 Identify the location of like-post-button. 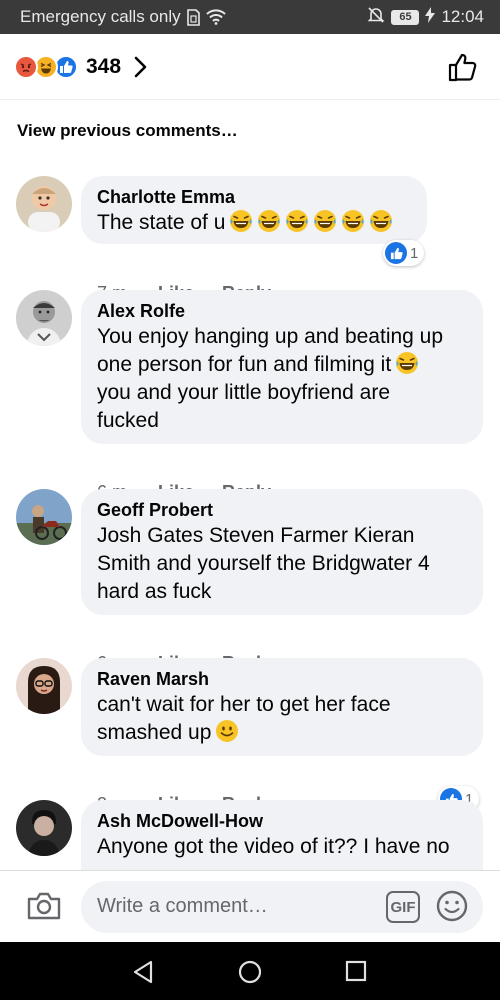
(463, 69).